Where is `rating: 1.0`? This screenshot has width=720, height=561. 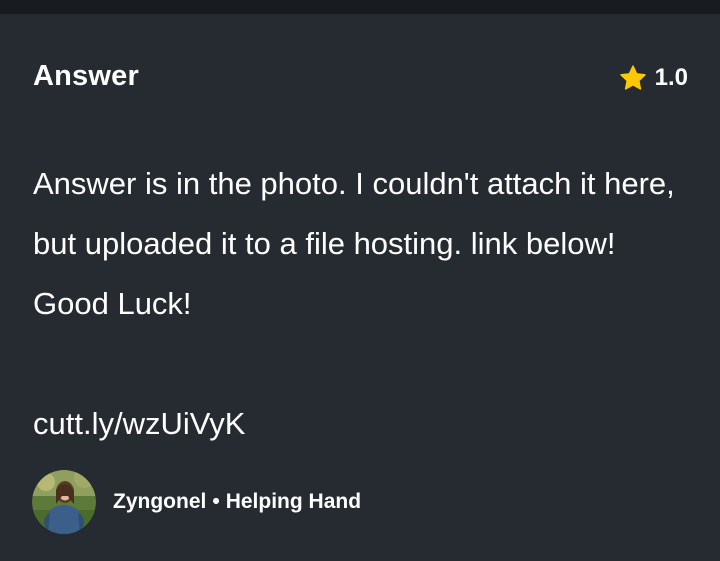
rating: 1.0 is located at coordinates (653, 78).